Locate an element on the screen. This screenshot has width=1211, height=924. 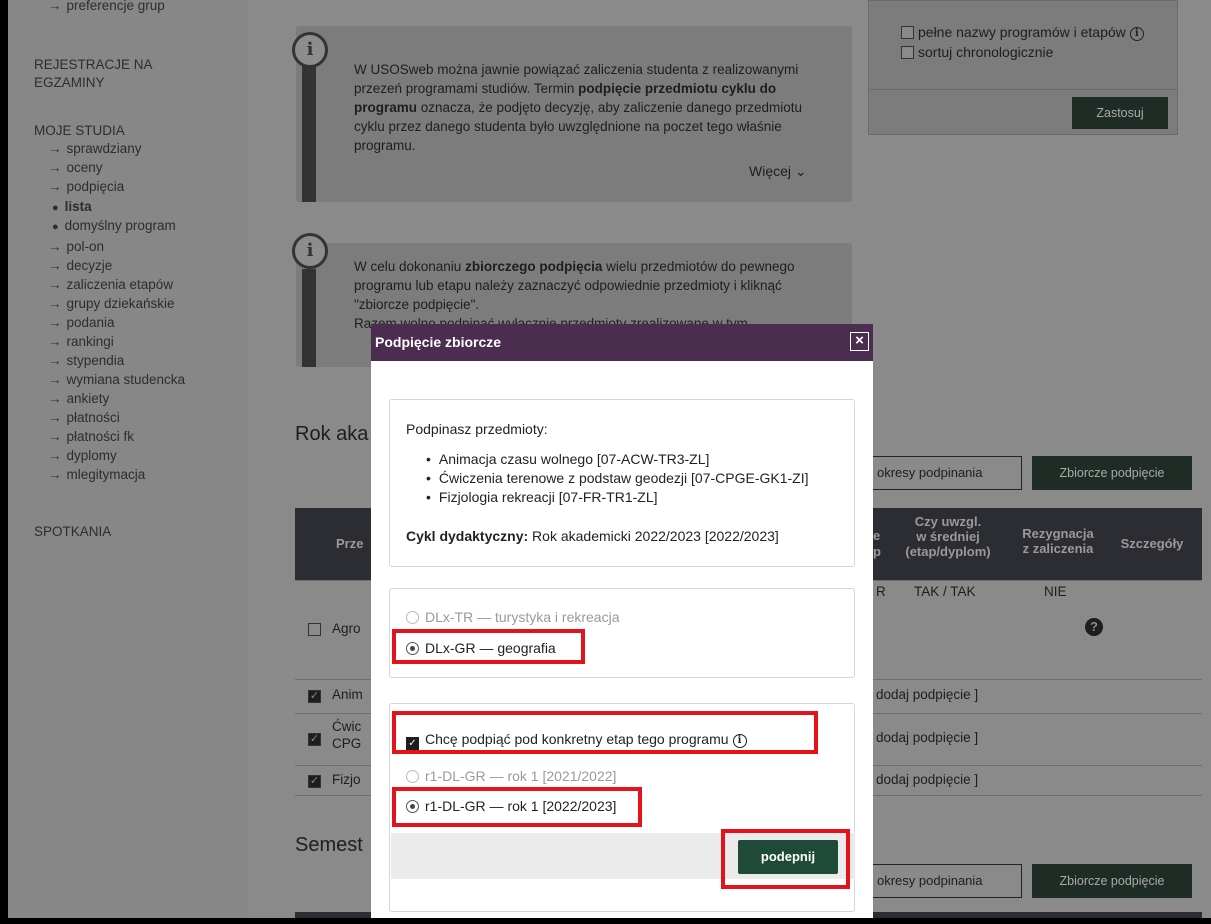
sidebar-subitem-default-program: ● domyślny program is located at coordinates (114, 225).